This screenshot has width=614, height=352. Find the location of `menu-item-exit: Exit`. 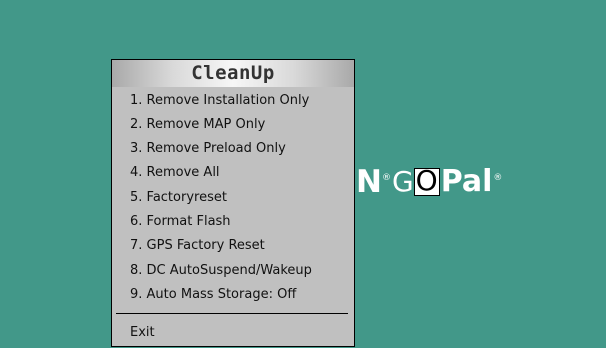

menu-item-exit: Exit is located at coordinates (241, 333).